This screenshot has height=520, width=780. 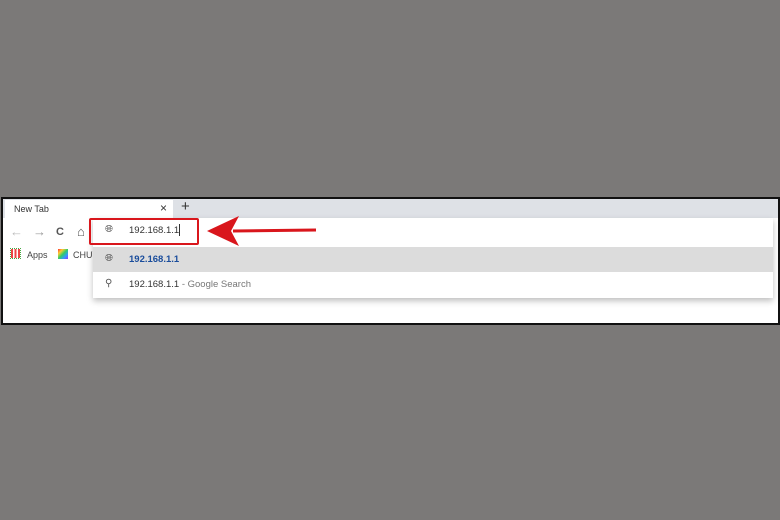 What do you see at coordinates (274, 230) in the screenshot?
I see `arrow-shaft` at bounding box center [274, 230].